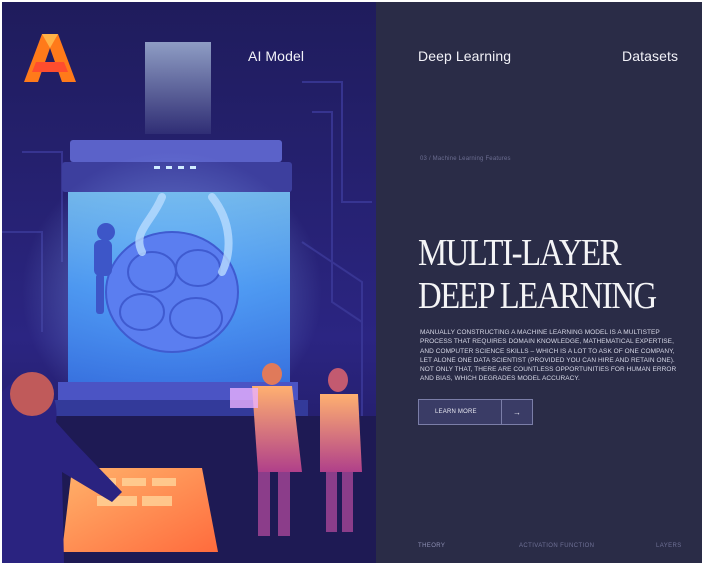 The image size is (706, 567). Describe the element at coordinates (517, 412) in the screenshot. I see `arrow-right-icon: →` at that location.